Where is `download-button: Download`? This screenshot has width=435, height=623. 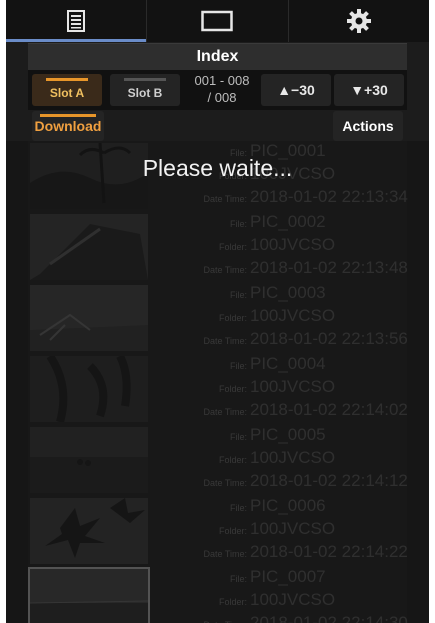
download-button: Download is located at coordinates (68, 126).